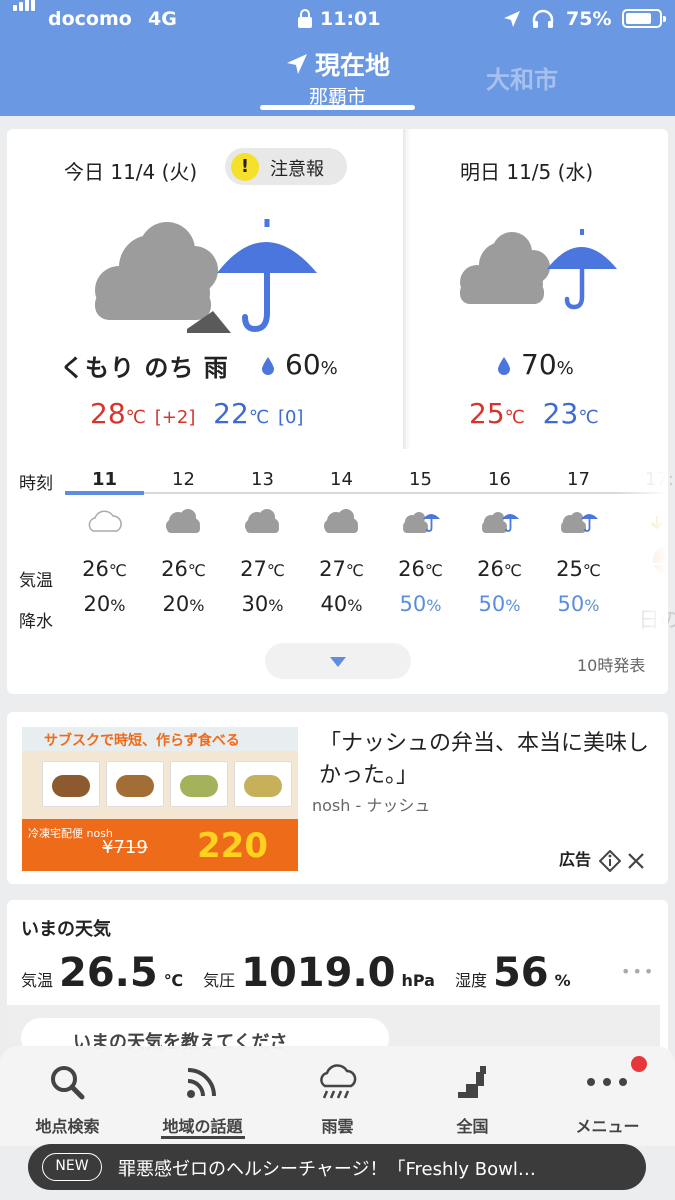 This screenshot has width=675, height=1200. What do you see at coordinates (589, 19) in the screenshot?
I see `battery-percent: 75%` at bounding box center [589, 19].